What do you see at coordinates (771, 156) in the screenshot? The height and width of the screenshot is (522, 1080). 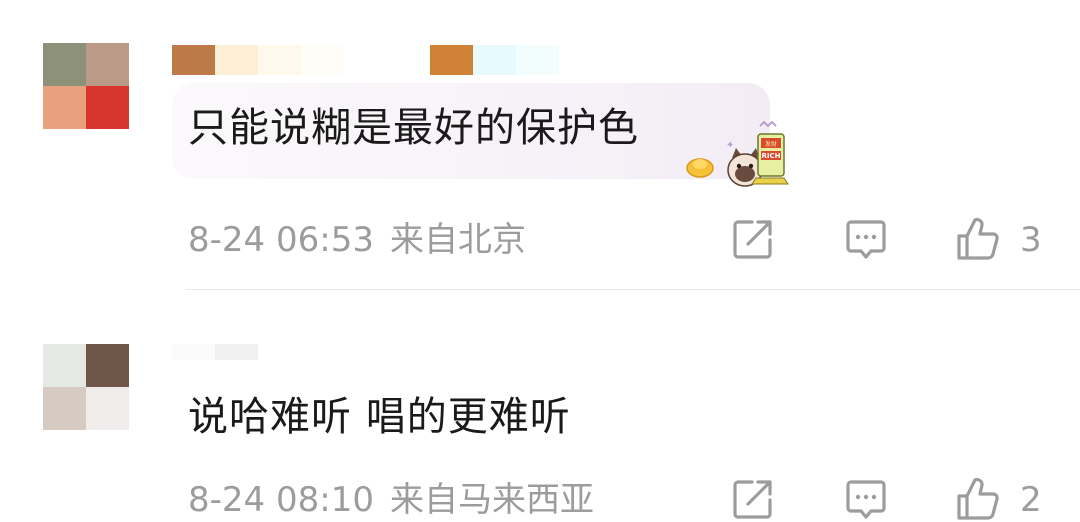 I see `sticker-text: RICH` at bounding box center [771, 156].